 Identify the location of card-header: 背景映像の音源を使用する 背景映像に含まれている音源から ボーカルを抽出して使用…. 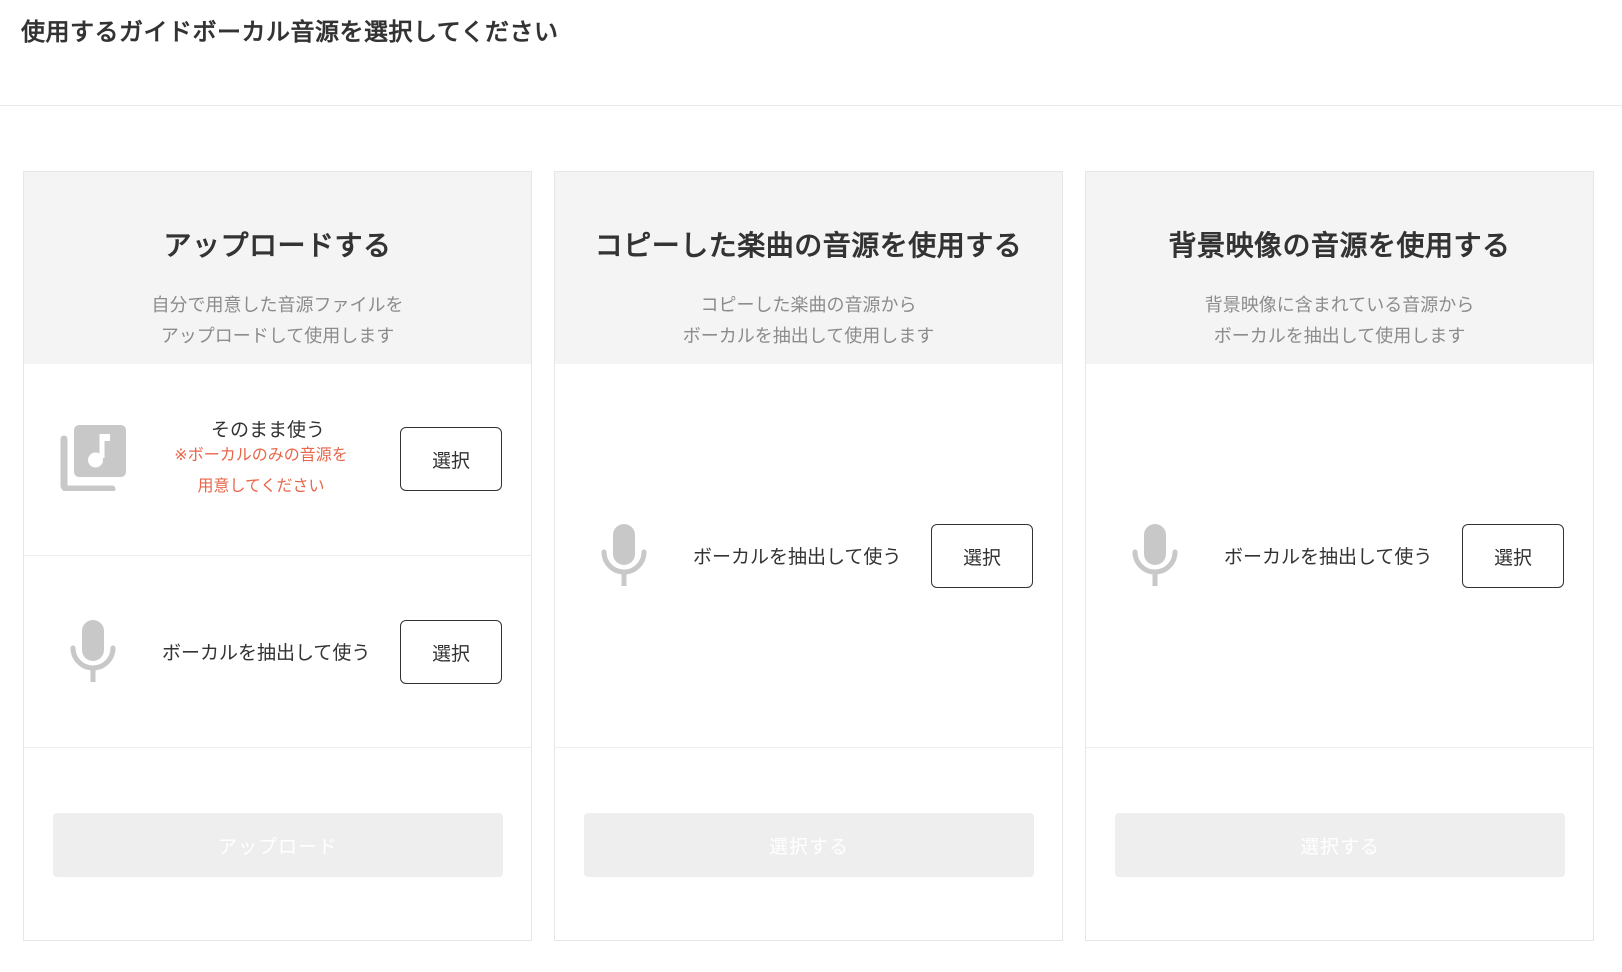
(1339, 268).